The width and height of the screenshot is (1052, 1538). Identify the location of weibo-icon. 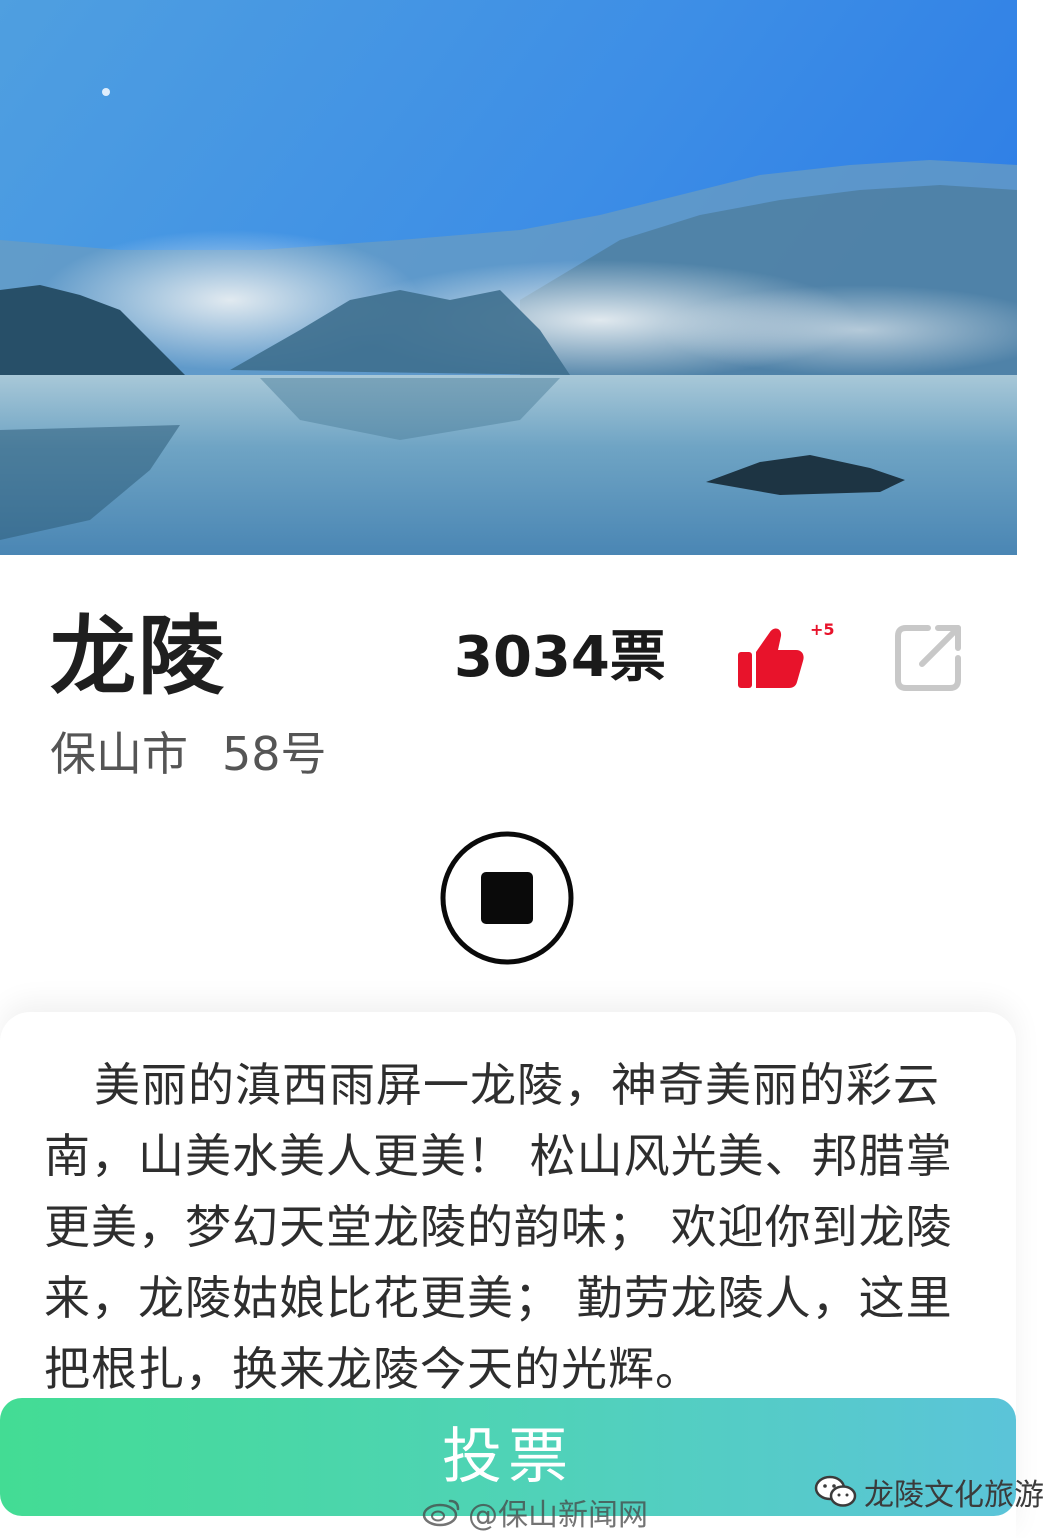
(441, 1513).